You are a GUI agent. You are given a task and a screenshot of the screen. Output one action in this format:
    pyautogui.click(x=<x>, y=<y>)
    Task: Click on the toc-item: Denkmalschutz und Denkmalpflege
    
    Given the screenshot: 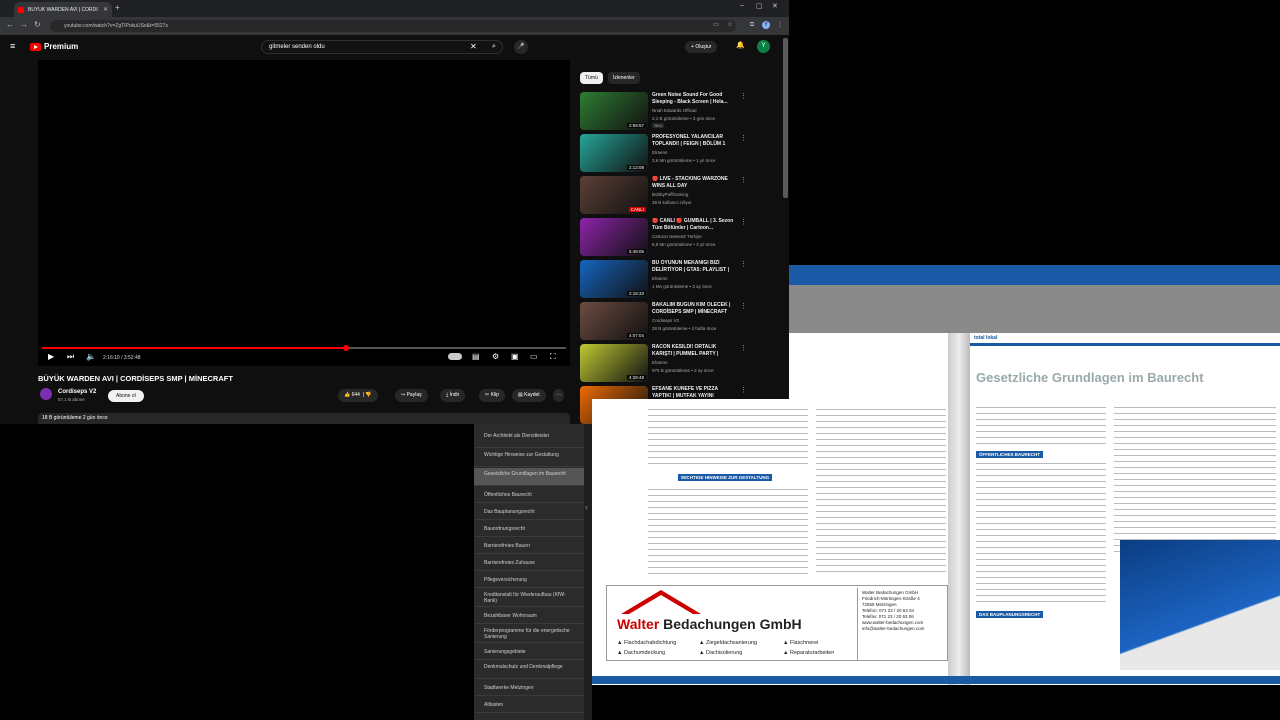 What is the action you would take?
    pyautogui.click(x=529, y=670)
    